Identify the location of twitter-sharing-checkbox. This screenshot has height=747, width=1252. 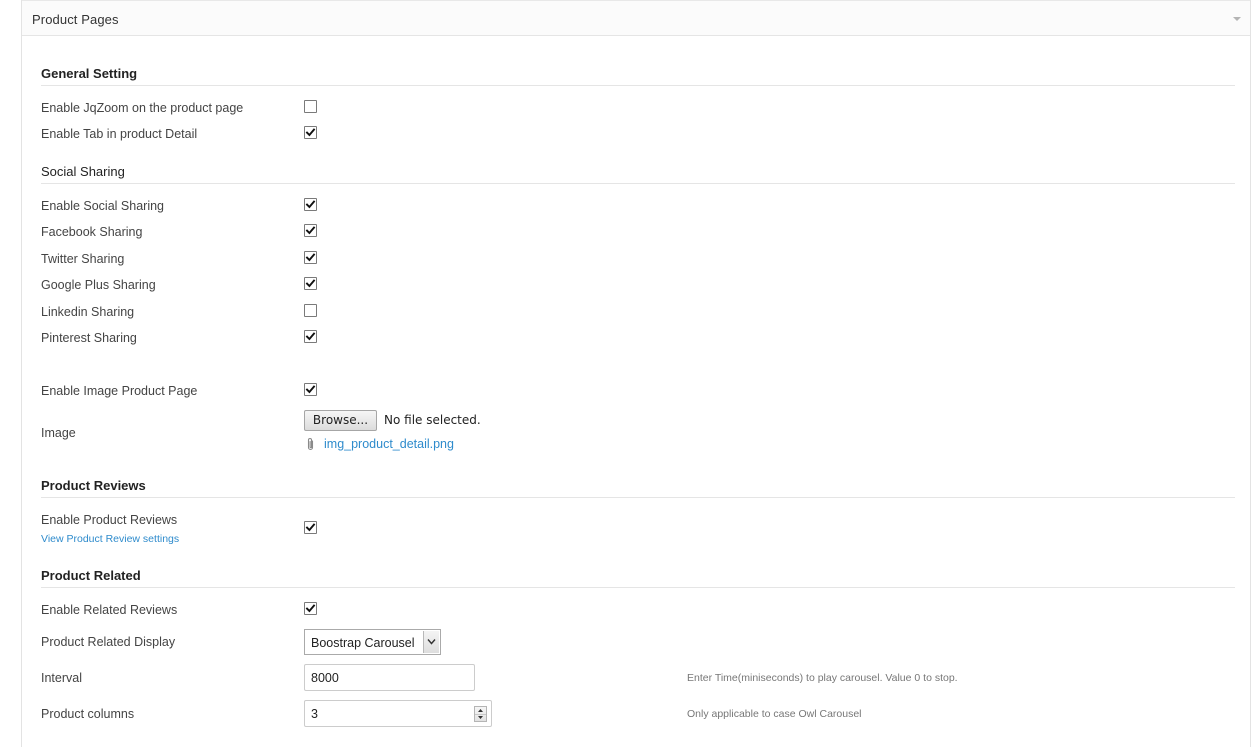
(310, 257).